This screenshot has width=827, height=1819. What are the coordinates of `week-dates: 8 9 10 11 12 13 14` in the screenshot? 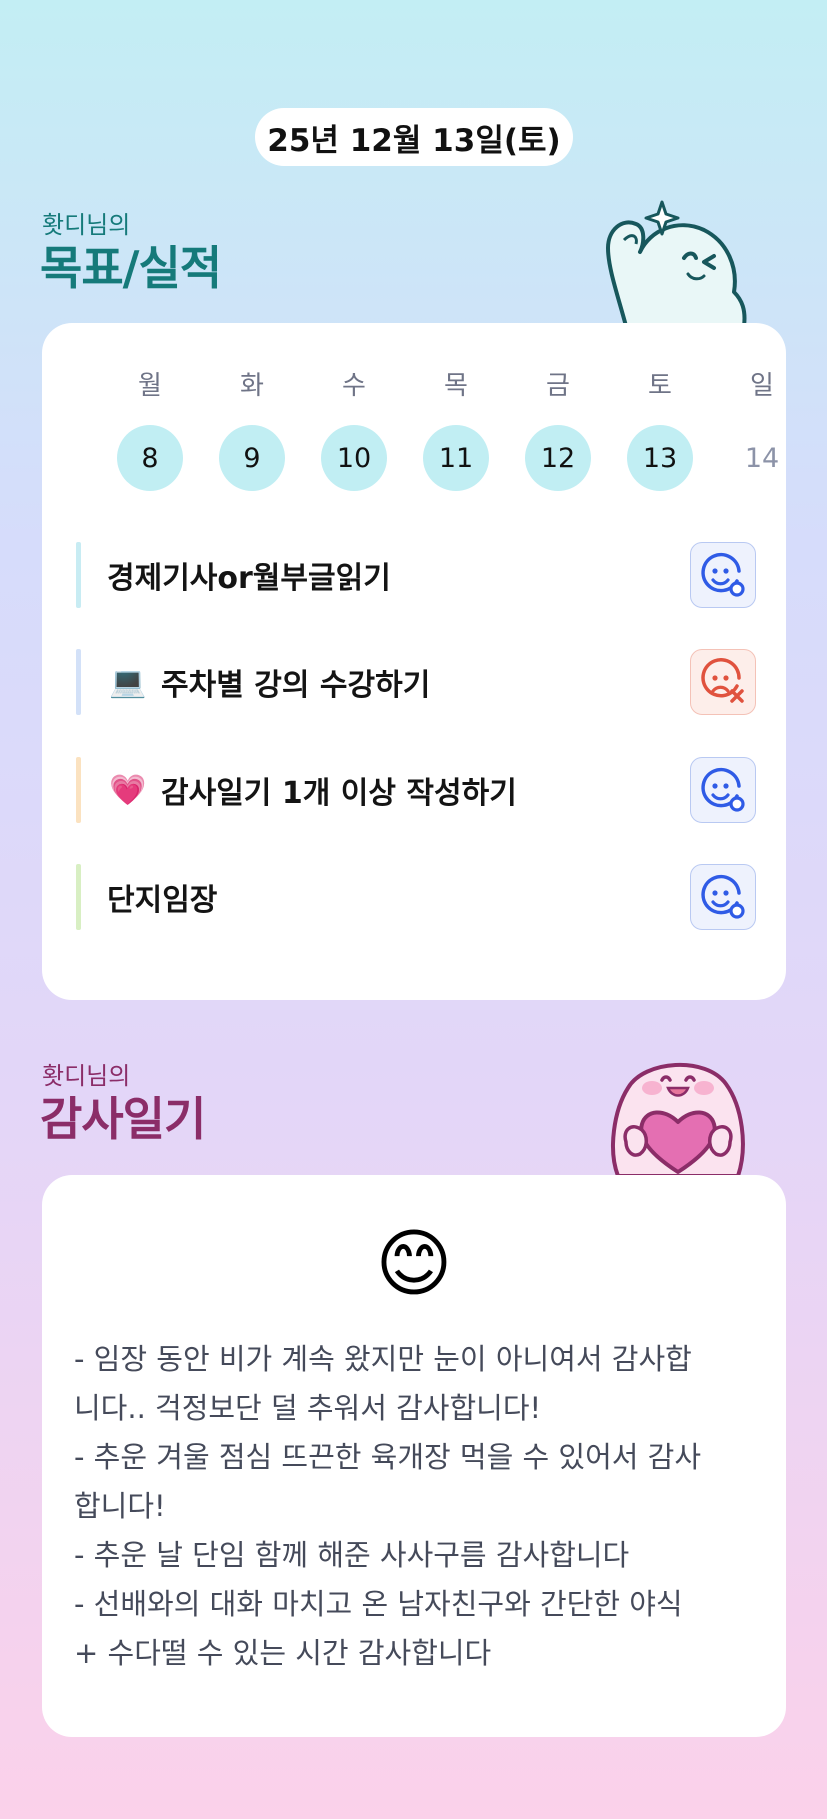 It's located at (456, 458).